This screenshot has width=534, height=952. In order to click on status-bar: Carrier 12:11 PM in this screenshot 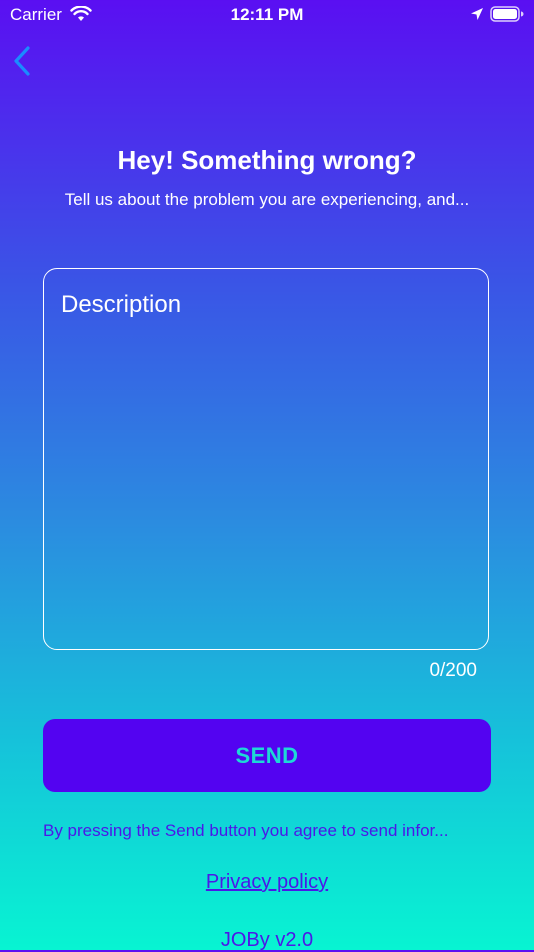, I will do `click(267, 15)`.